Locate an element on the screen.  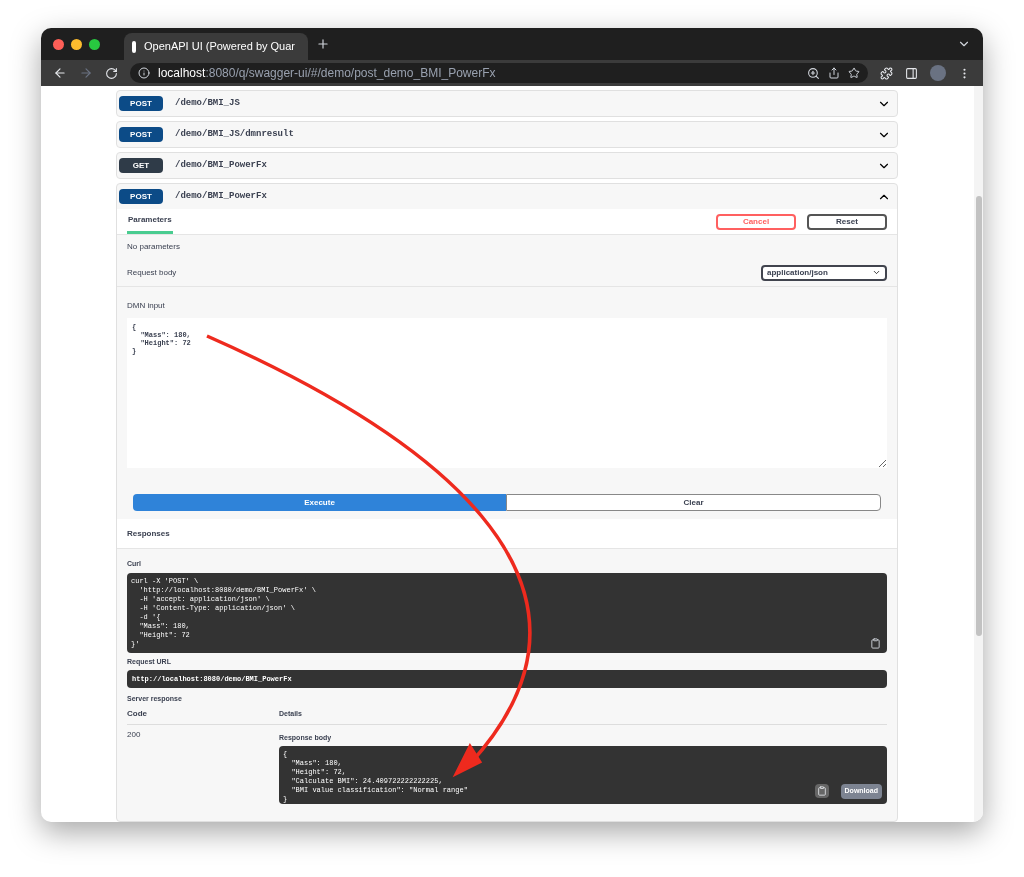
address-bar: localhost:8080/q/swagger-ui/#/demo/post_demo_BMI_PowerFx is located at coordinates (499, 73).